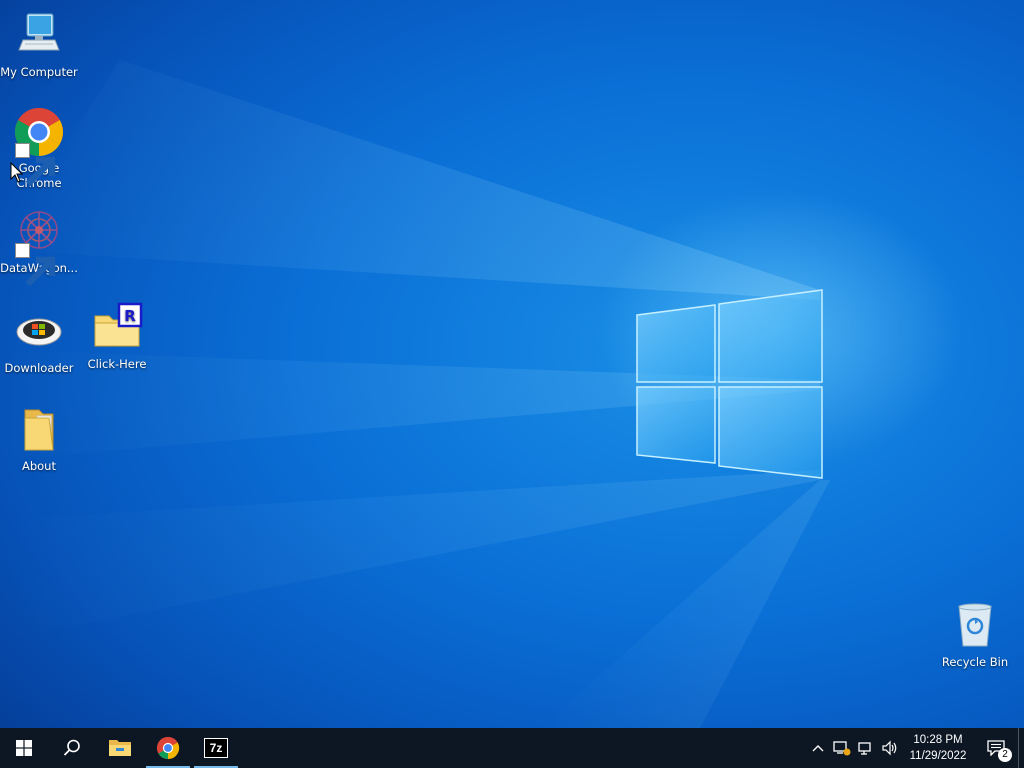 Image resolution: width=1024 pixels, height=768 pixels. Describe the element at coordinates (39, 36) in the screenshot. I see `computer-icon` at that location.